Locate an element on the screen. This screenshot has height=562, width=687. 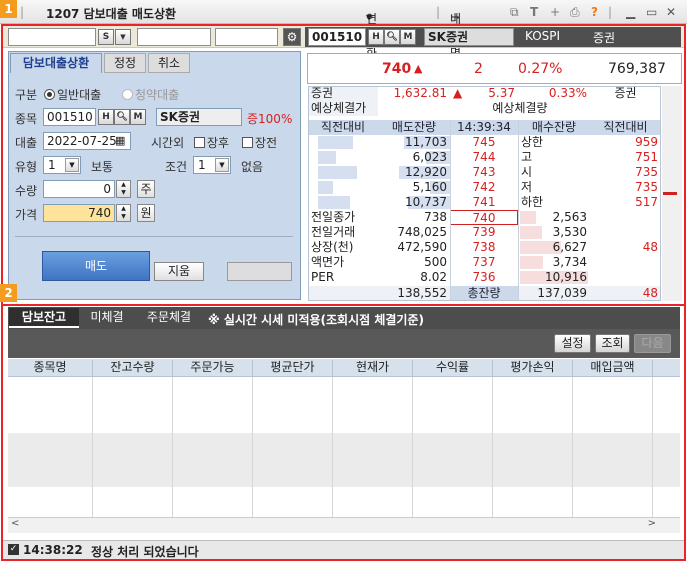
sell-button: 매도 is located at coordinates (96, 266).